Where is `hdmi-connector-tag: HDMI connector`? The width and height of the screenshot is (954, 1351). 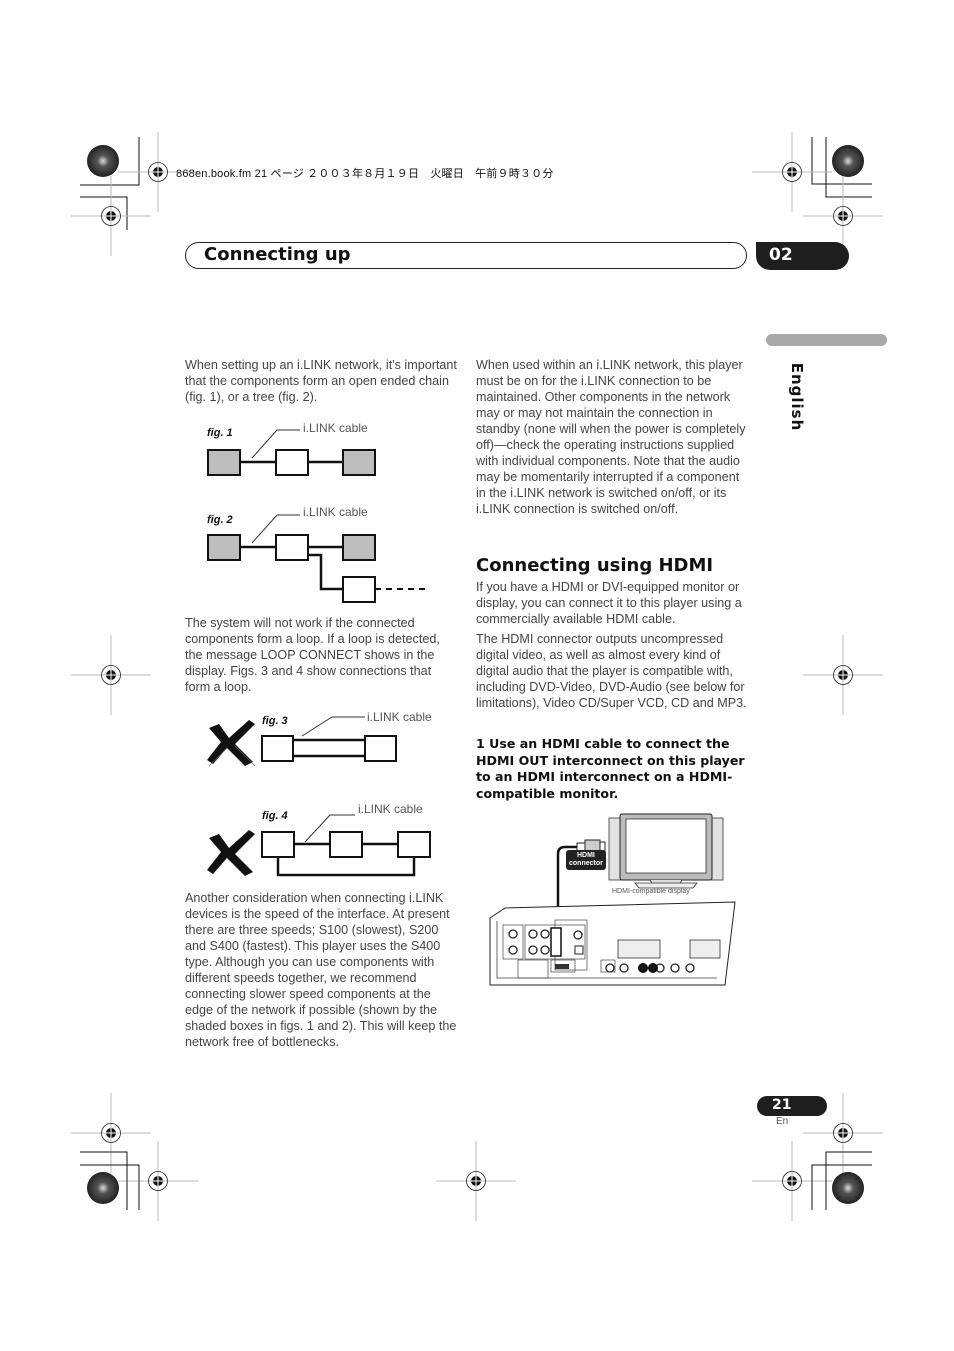
hdmi-connector-tag: HDMI connector is located at coordinates (586, 860).